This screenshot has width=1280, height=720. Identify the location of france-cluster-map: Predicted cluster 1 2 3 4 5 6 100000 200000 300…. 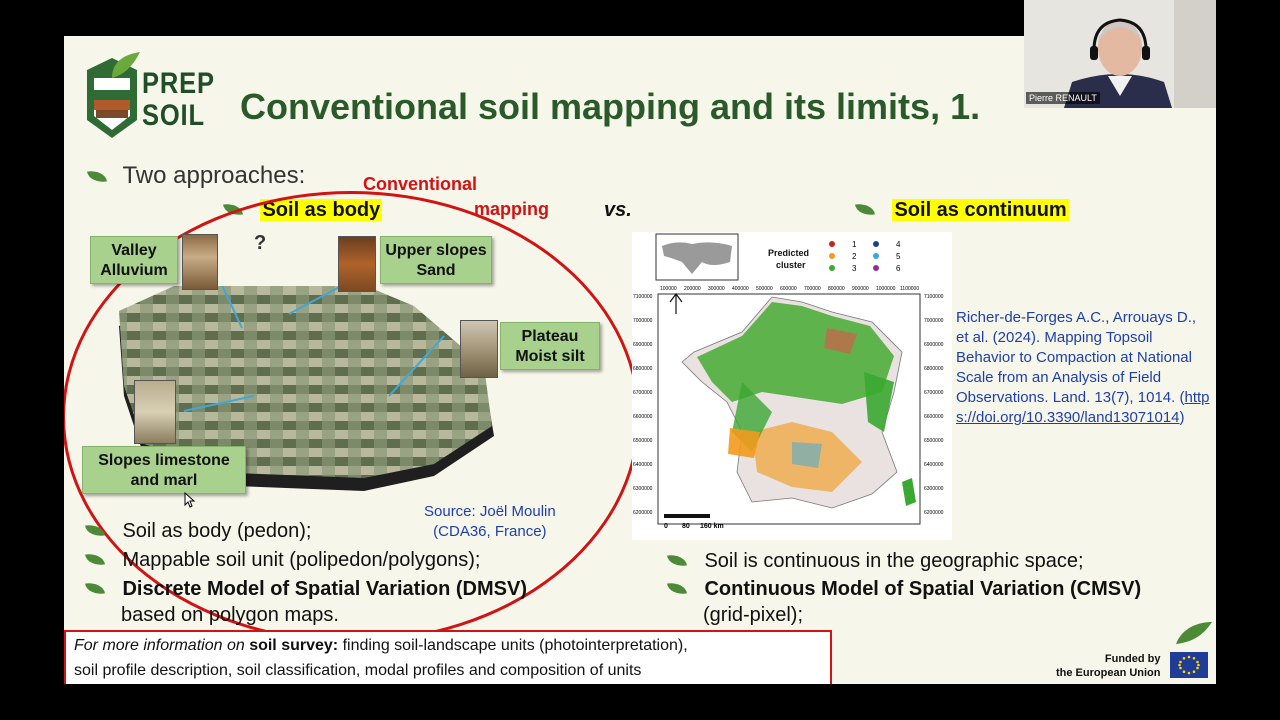
(792, 386).